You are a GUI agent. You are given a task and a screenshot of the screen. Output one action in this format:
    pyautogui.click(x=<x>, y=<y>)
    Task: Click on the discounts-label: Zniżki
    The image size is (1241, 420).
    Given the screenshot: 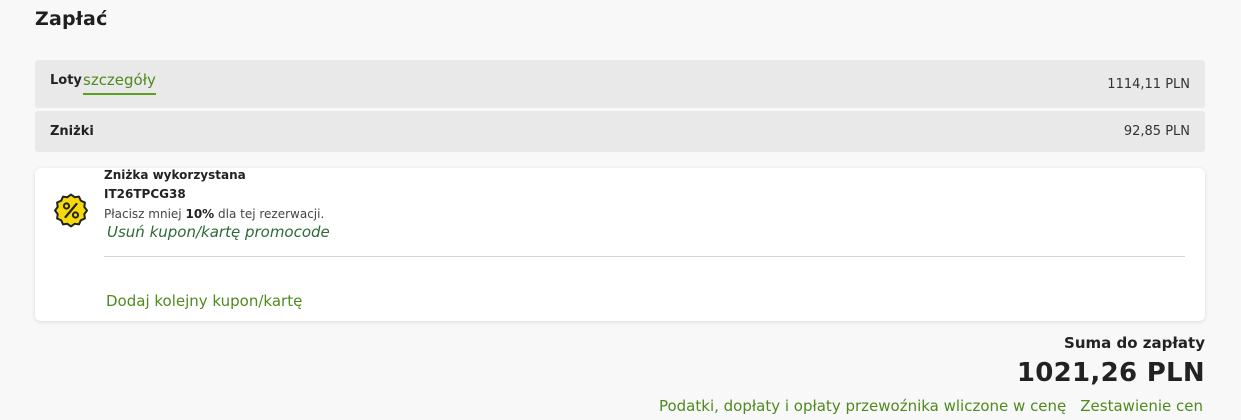 What is the action you would take?
    pyautogui.click(x=72, y=131)
    